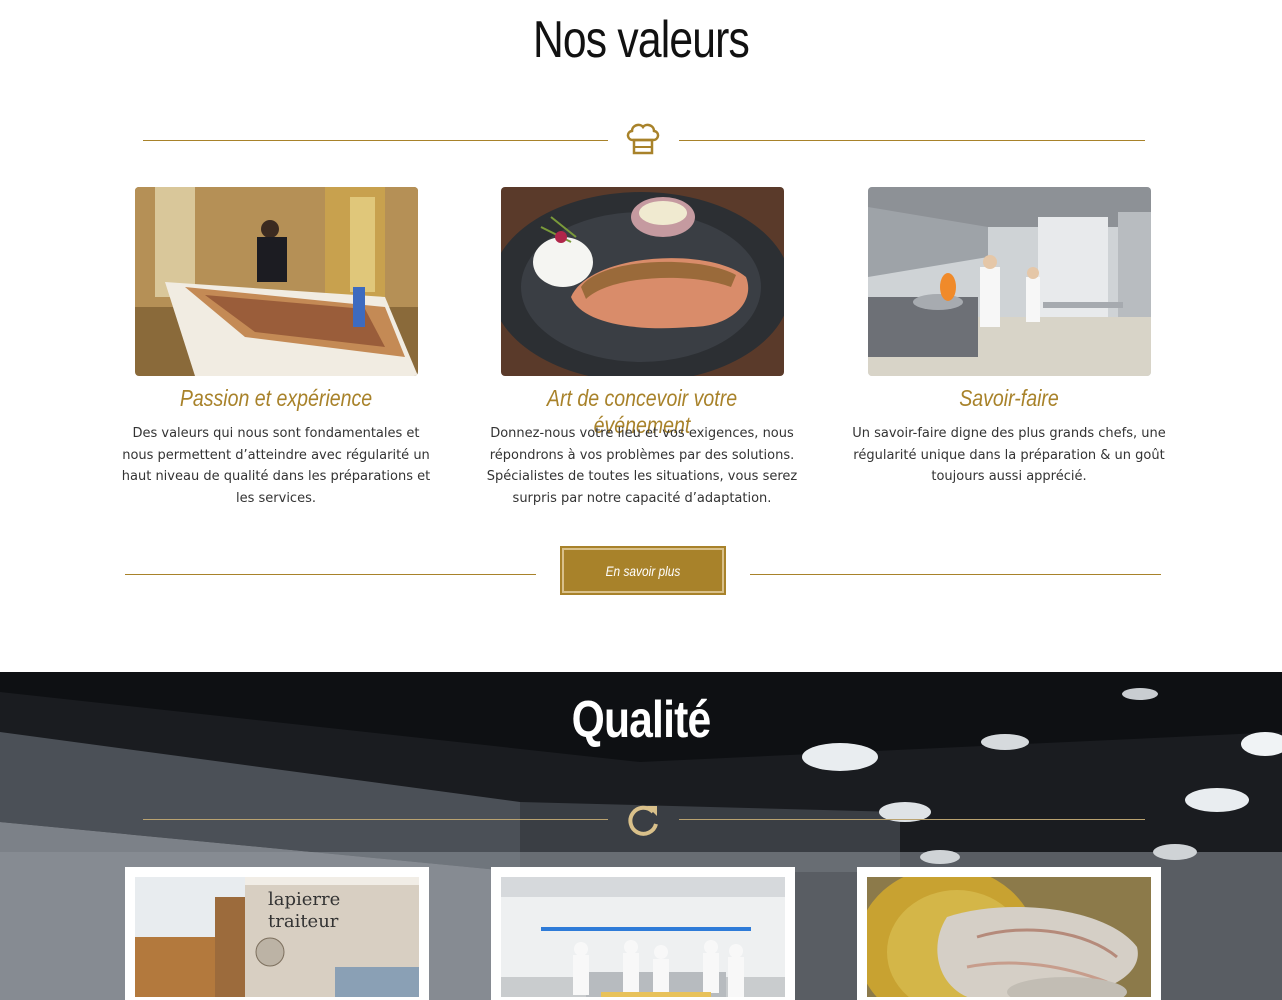 This screenshot has width=1282, height=1000. What do you see at coordinates (375, 140) in the screenshot?
I see `divider-left` at bounding box center [375, 140].